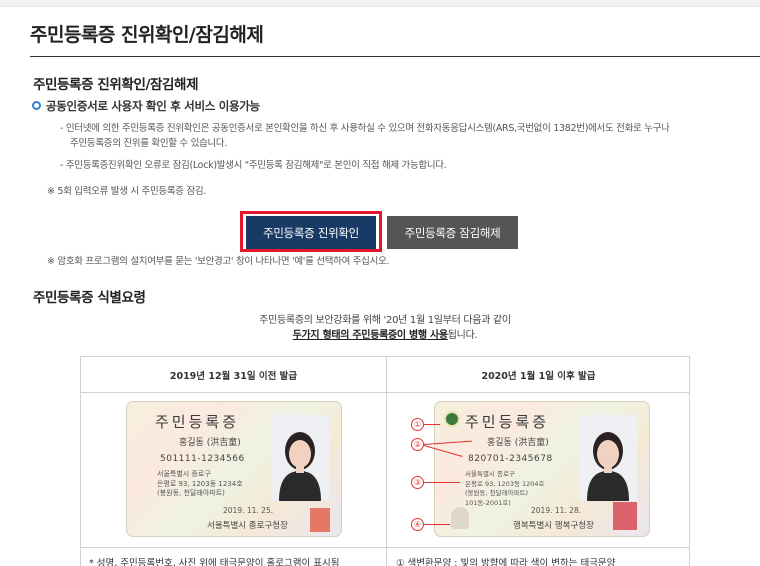  What do you see at coordinates (460, 518) in the screenshot?
I see `ghost-image-icon` at bounding box center [460, 518].